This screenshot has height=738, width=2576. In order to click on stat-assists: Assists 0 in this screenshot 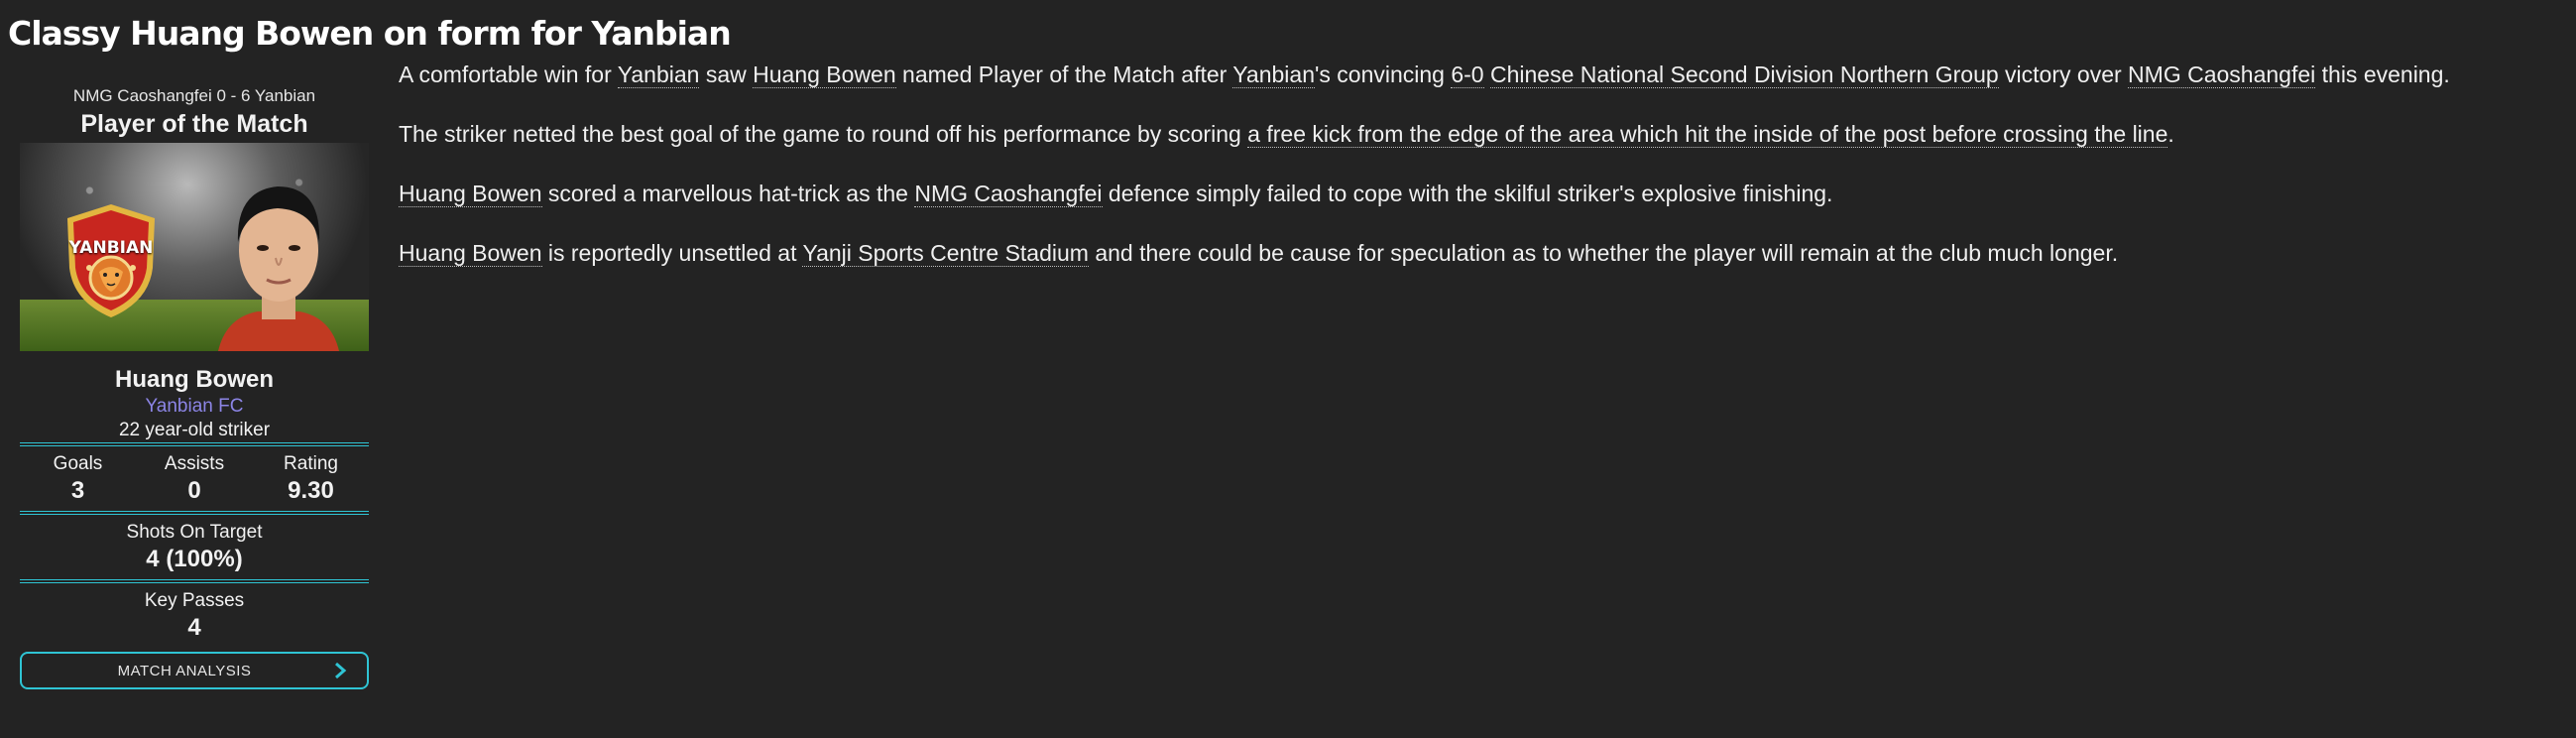, I will do `click(195, 479)`.